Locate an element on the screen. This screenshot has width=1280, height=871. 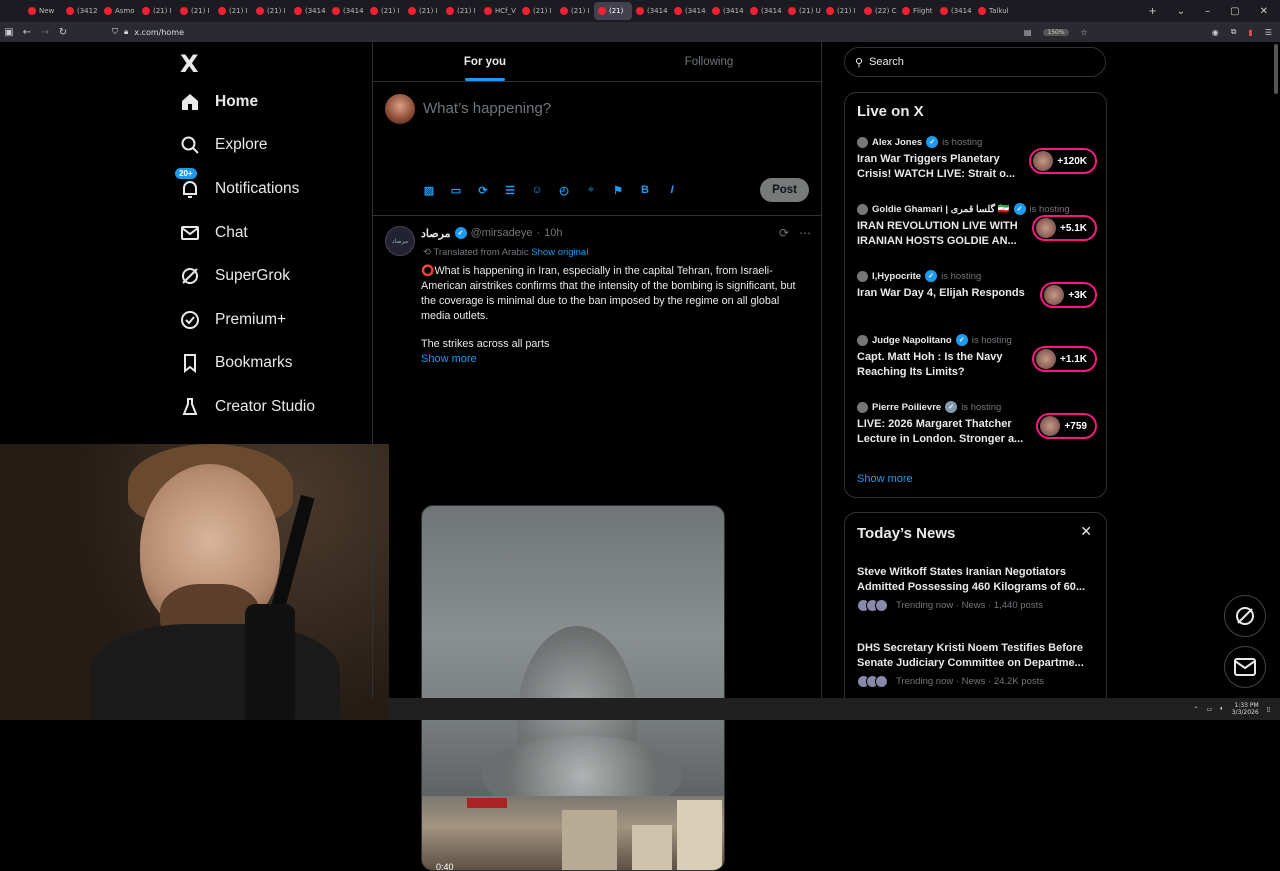
tab-for-you: For you is located at coordinates (485, 61).